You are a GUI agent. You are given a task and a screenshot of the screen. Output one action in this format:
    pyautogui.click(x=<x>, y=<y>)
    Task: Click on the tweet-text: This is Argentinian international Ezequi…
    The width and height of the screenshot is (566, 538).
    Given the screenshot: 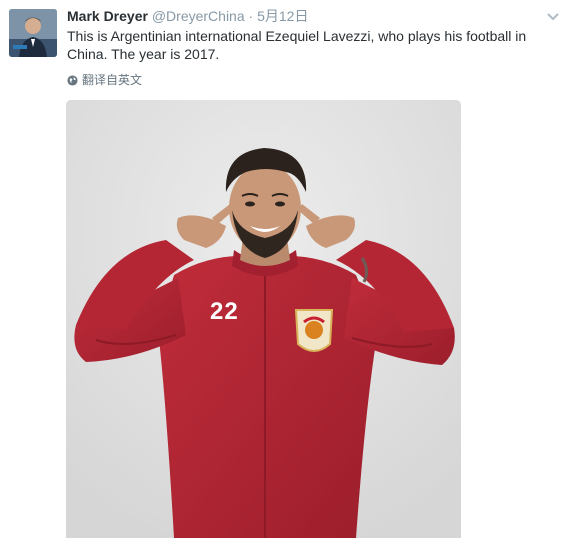 What is the action you would take?
    pyautogui.click(x=297, y=45)
    